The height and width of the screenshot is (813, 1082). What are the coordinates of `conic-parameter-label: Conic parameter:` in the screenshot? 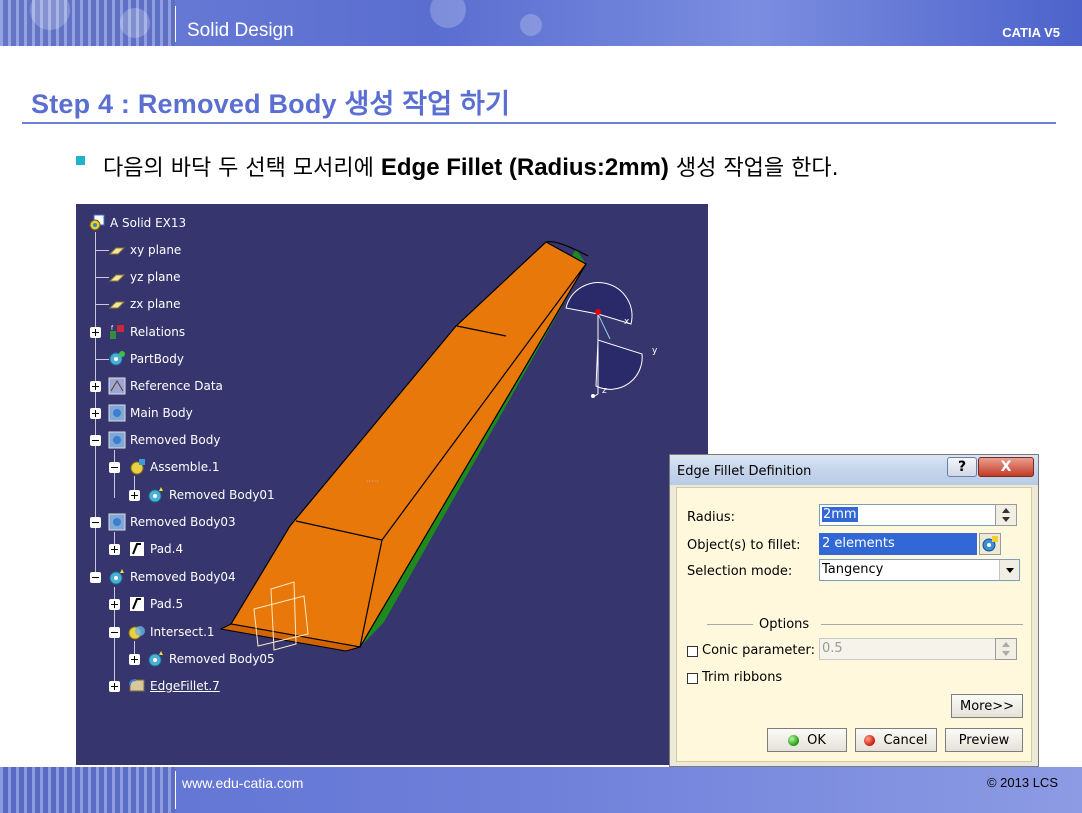 It's located at (758, 650).